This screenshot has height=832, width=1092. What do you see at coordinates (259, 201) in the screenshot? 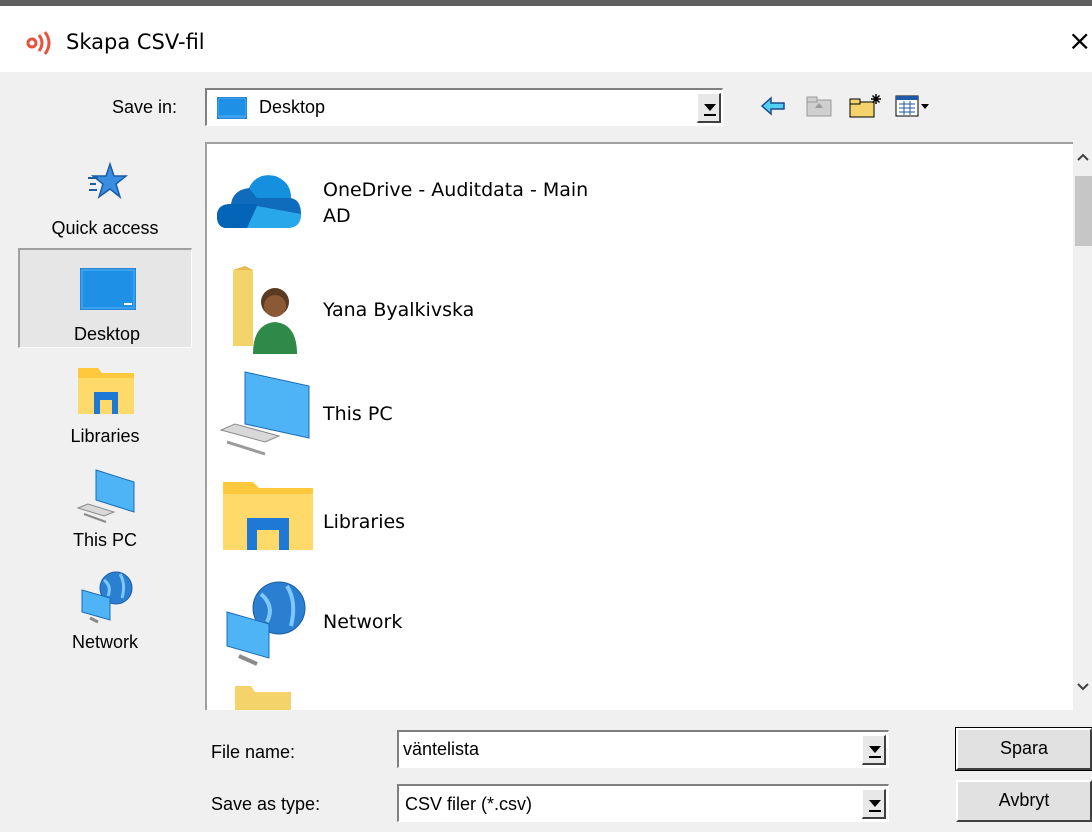
I see `onedrive-cloud-icon` at bounding box center [259, 201].